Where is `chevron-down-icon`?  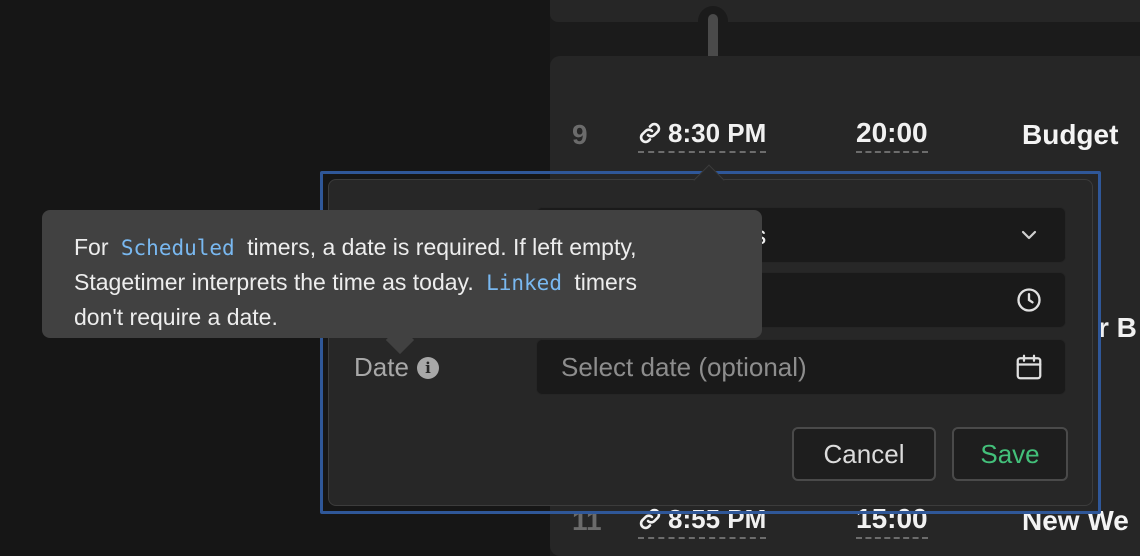
chevron-down-icon is located at coordinates (1029, 235).